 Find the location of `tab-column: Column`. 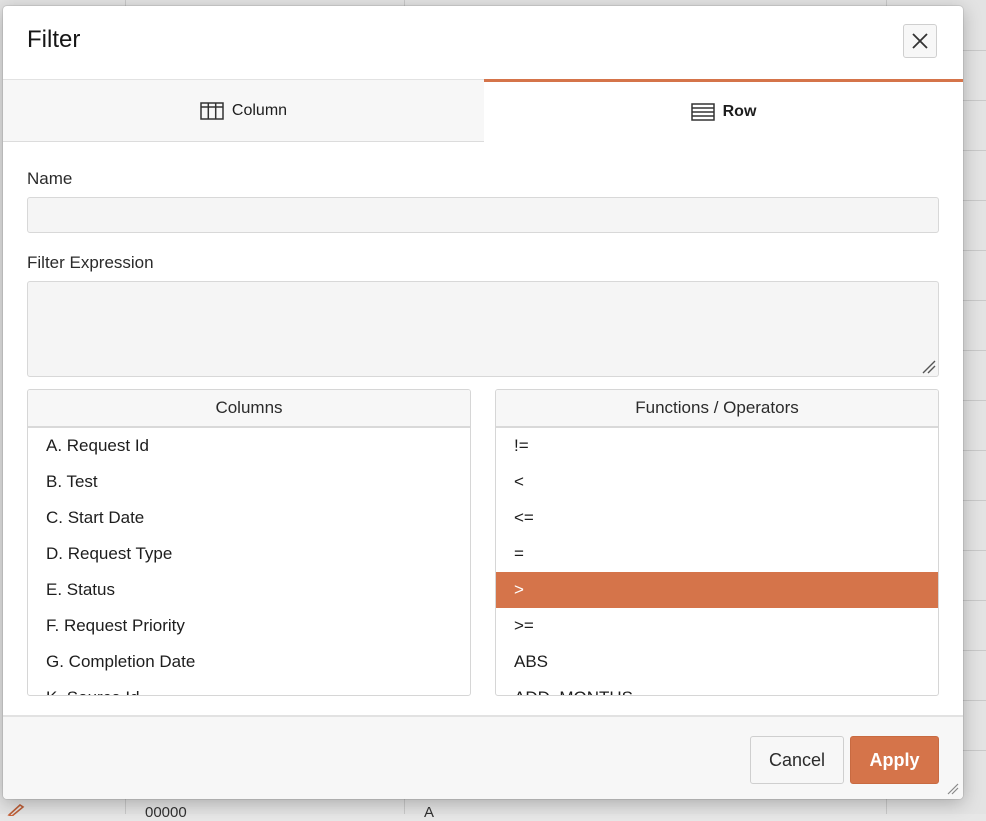

tab-column: Column is located at coordinates (243, 110).